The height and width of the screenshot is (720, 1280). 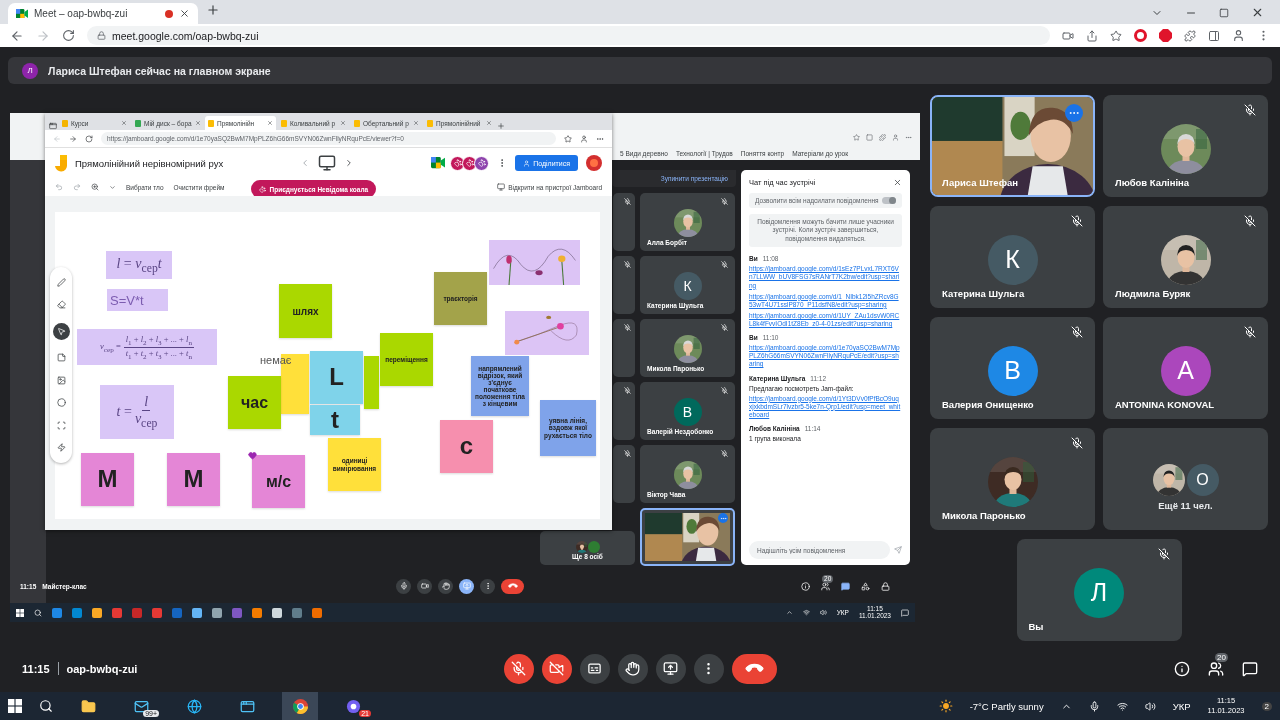 I want to click on image-icon, so click(x=61, y=380).